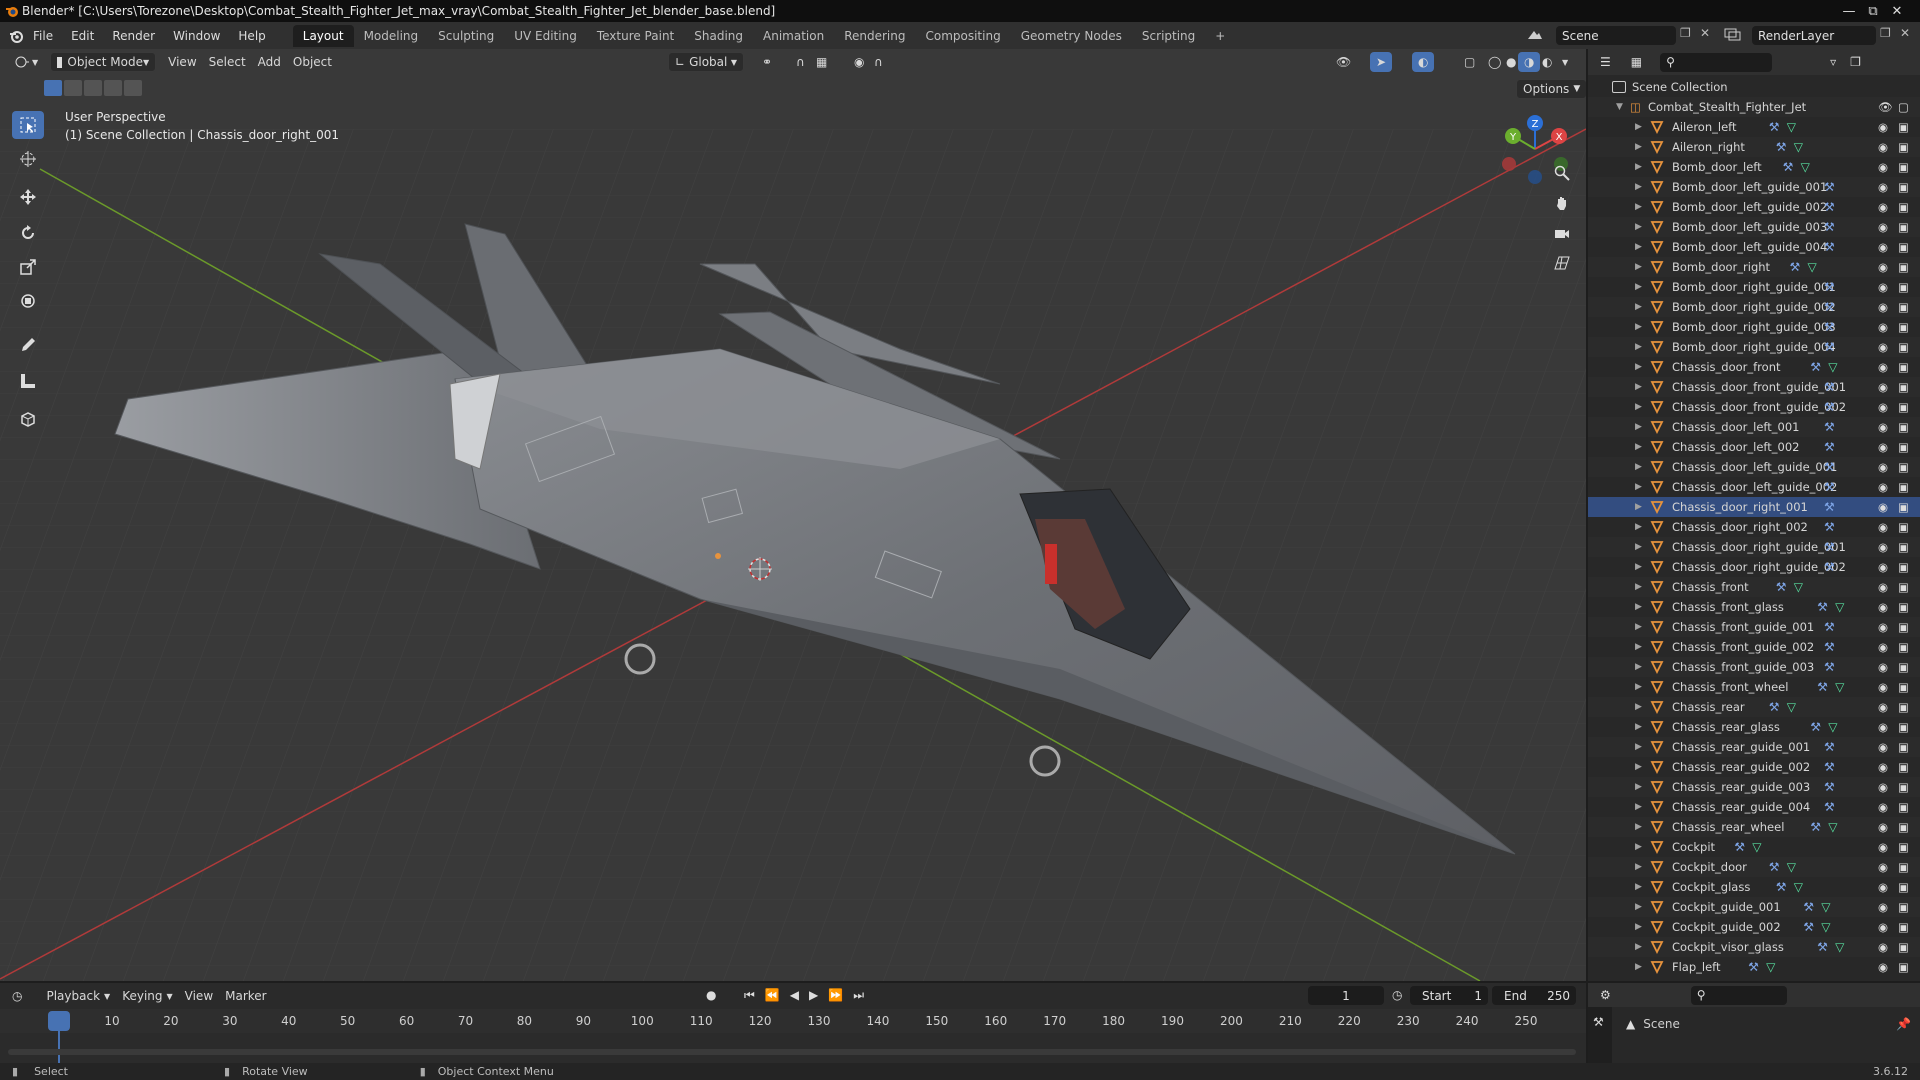 The height and width of the screenshot is (1080, 1920). I want to click on new-scene-icon: ❐, so click(1685, 33).